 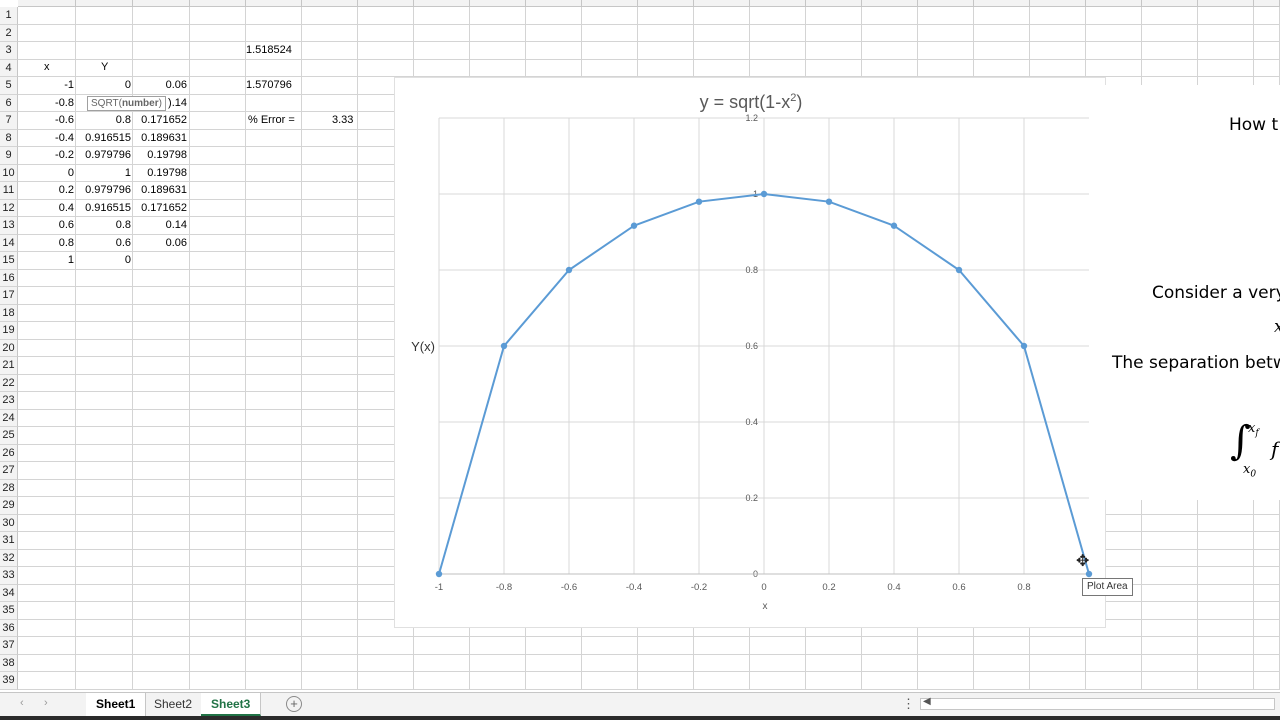 What do you see at coordinates (47, 225) in the screenshot?
I see `data-cell-x: 0.6` at bounding box center [47, 225].